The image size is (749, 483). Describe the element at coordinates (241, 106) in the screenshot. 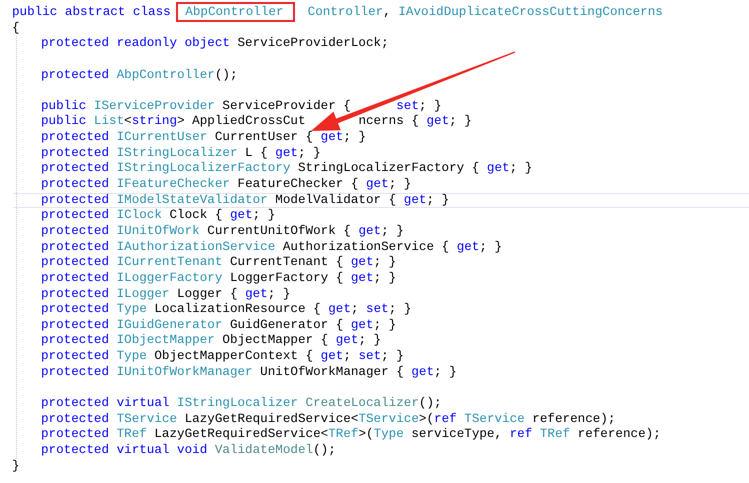

I see `code-line: public IServiceProvider ServiceProvider { set; }` at that location.